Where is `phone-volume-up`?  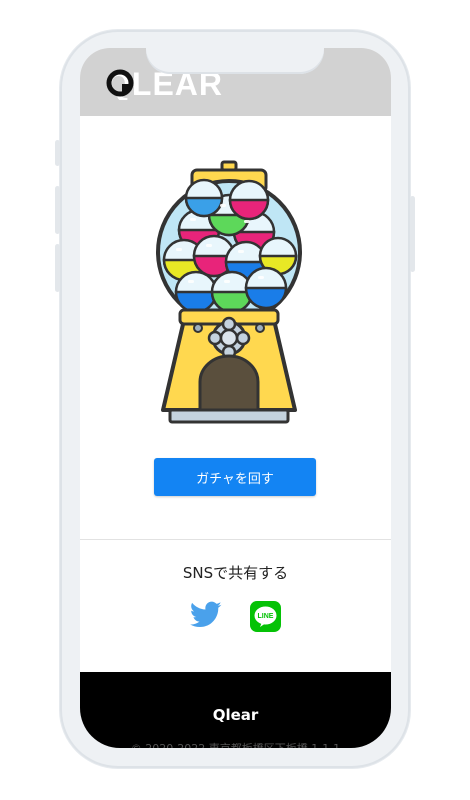
phone-volume-up is located at coordinates (57, 210).